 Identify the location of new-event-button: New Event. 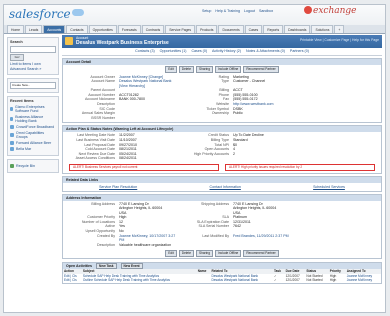
(131, 266).